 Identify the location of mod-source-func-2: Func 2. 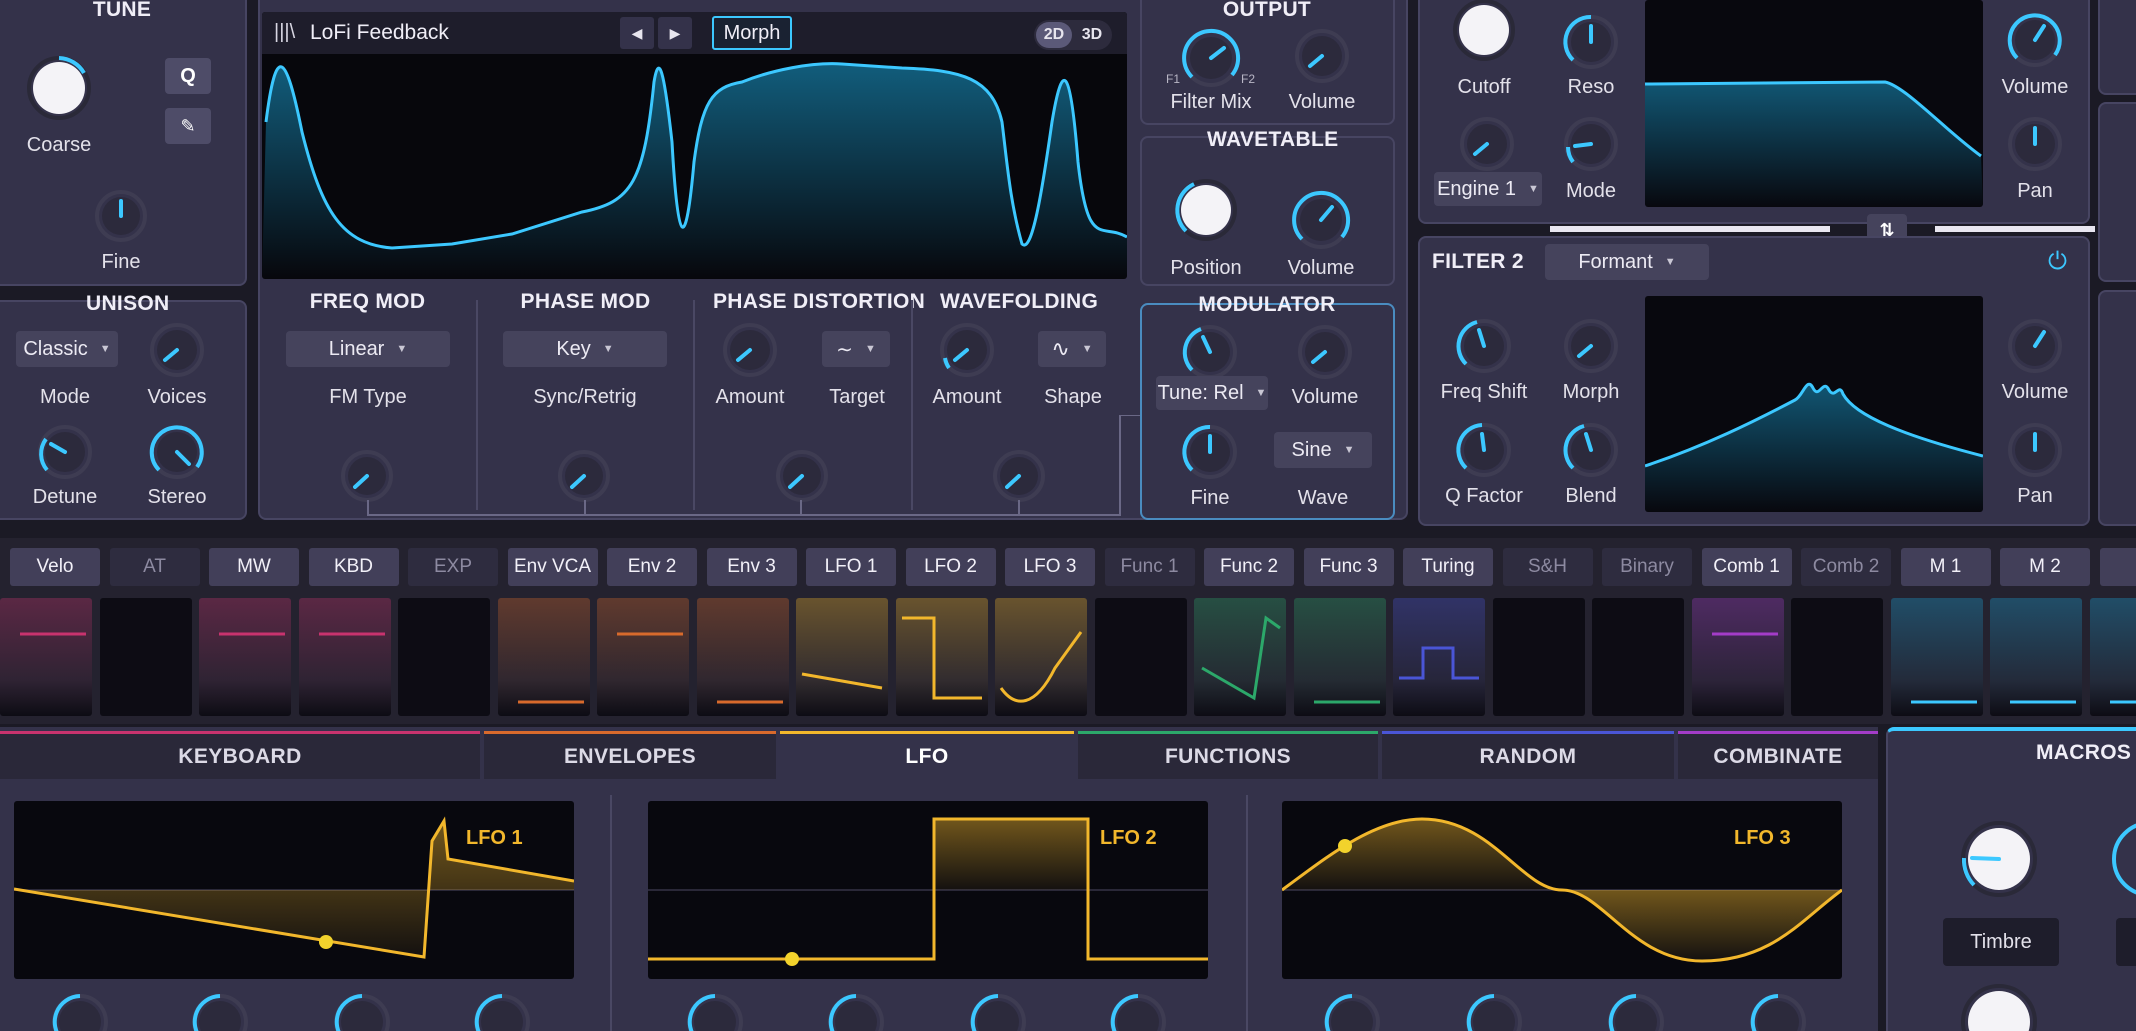
(1249, 567).